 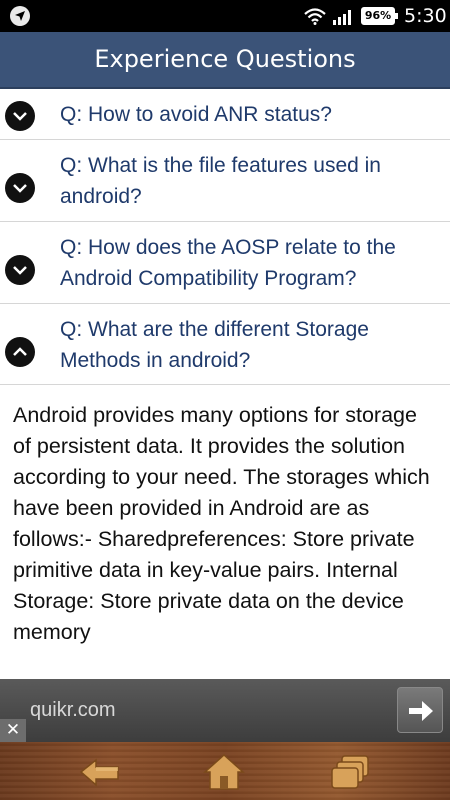 I want to click on navigation-arrow-icon, so click(x=20, y=16).